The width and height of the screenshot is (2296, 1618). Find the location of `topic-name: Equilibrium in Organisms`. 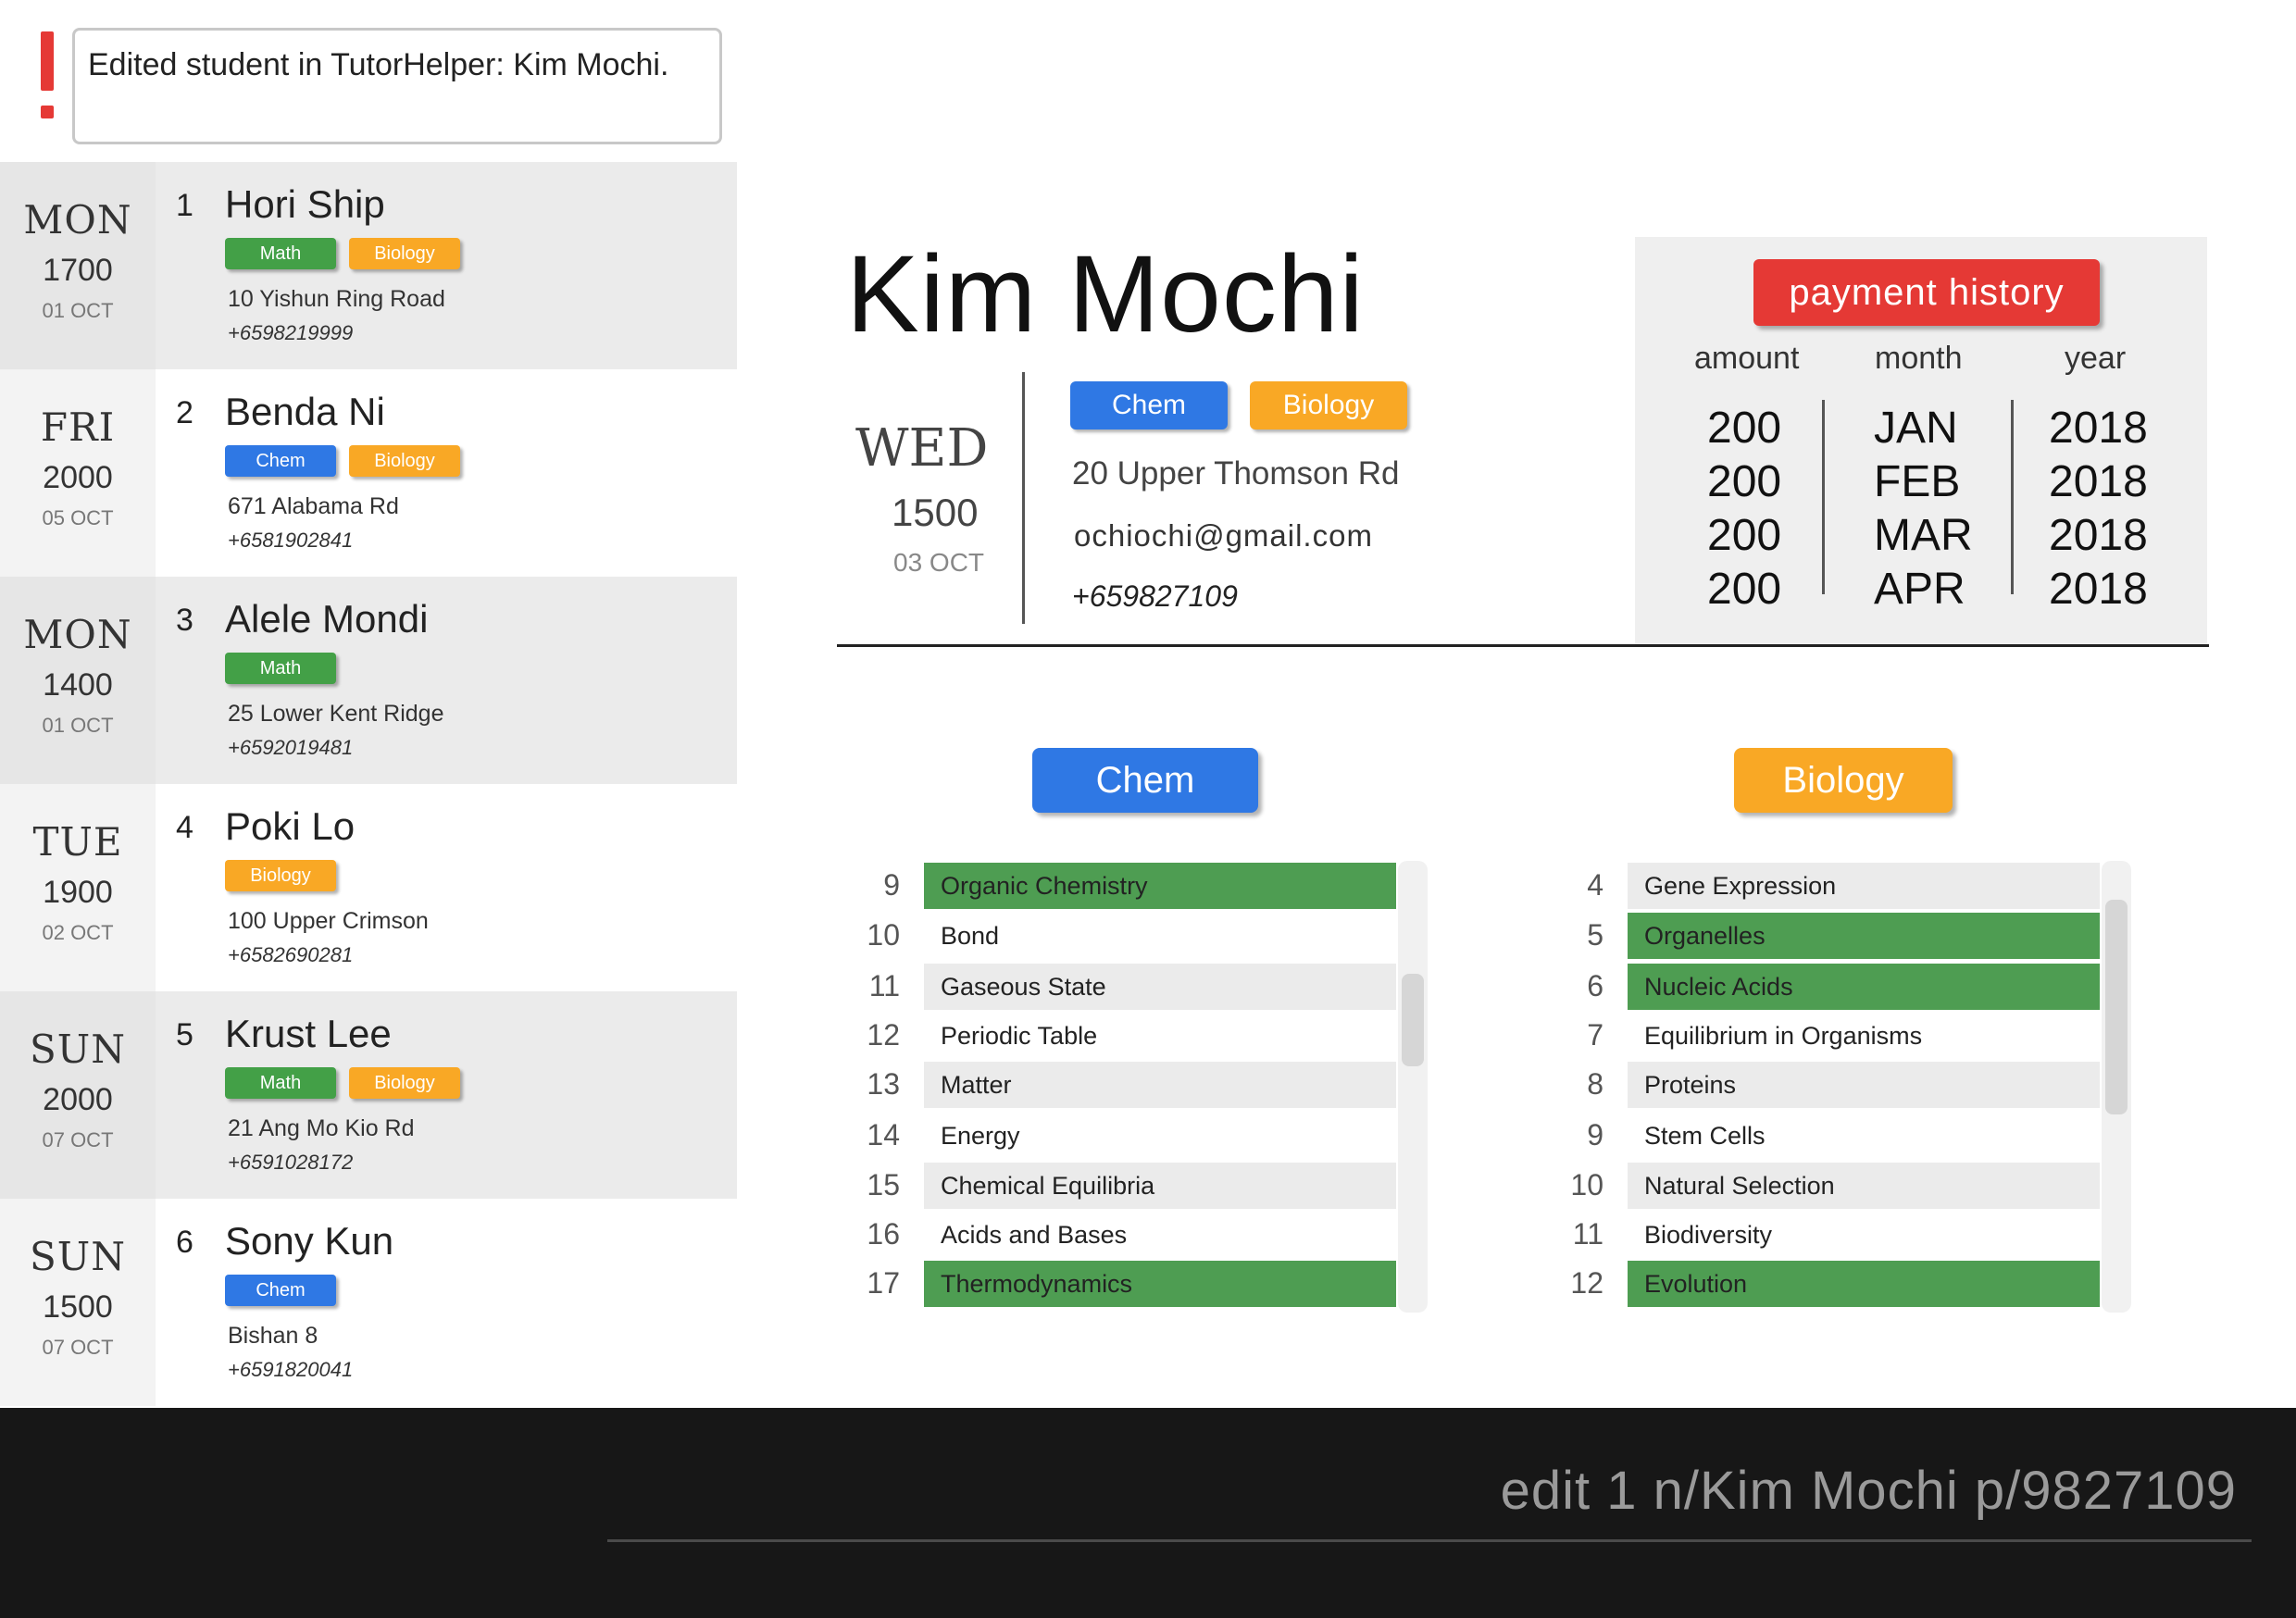

topic-name: Equilibrium in Organisms is located at coordinates (1783, 1036).